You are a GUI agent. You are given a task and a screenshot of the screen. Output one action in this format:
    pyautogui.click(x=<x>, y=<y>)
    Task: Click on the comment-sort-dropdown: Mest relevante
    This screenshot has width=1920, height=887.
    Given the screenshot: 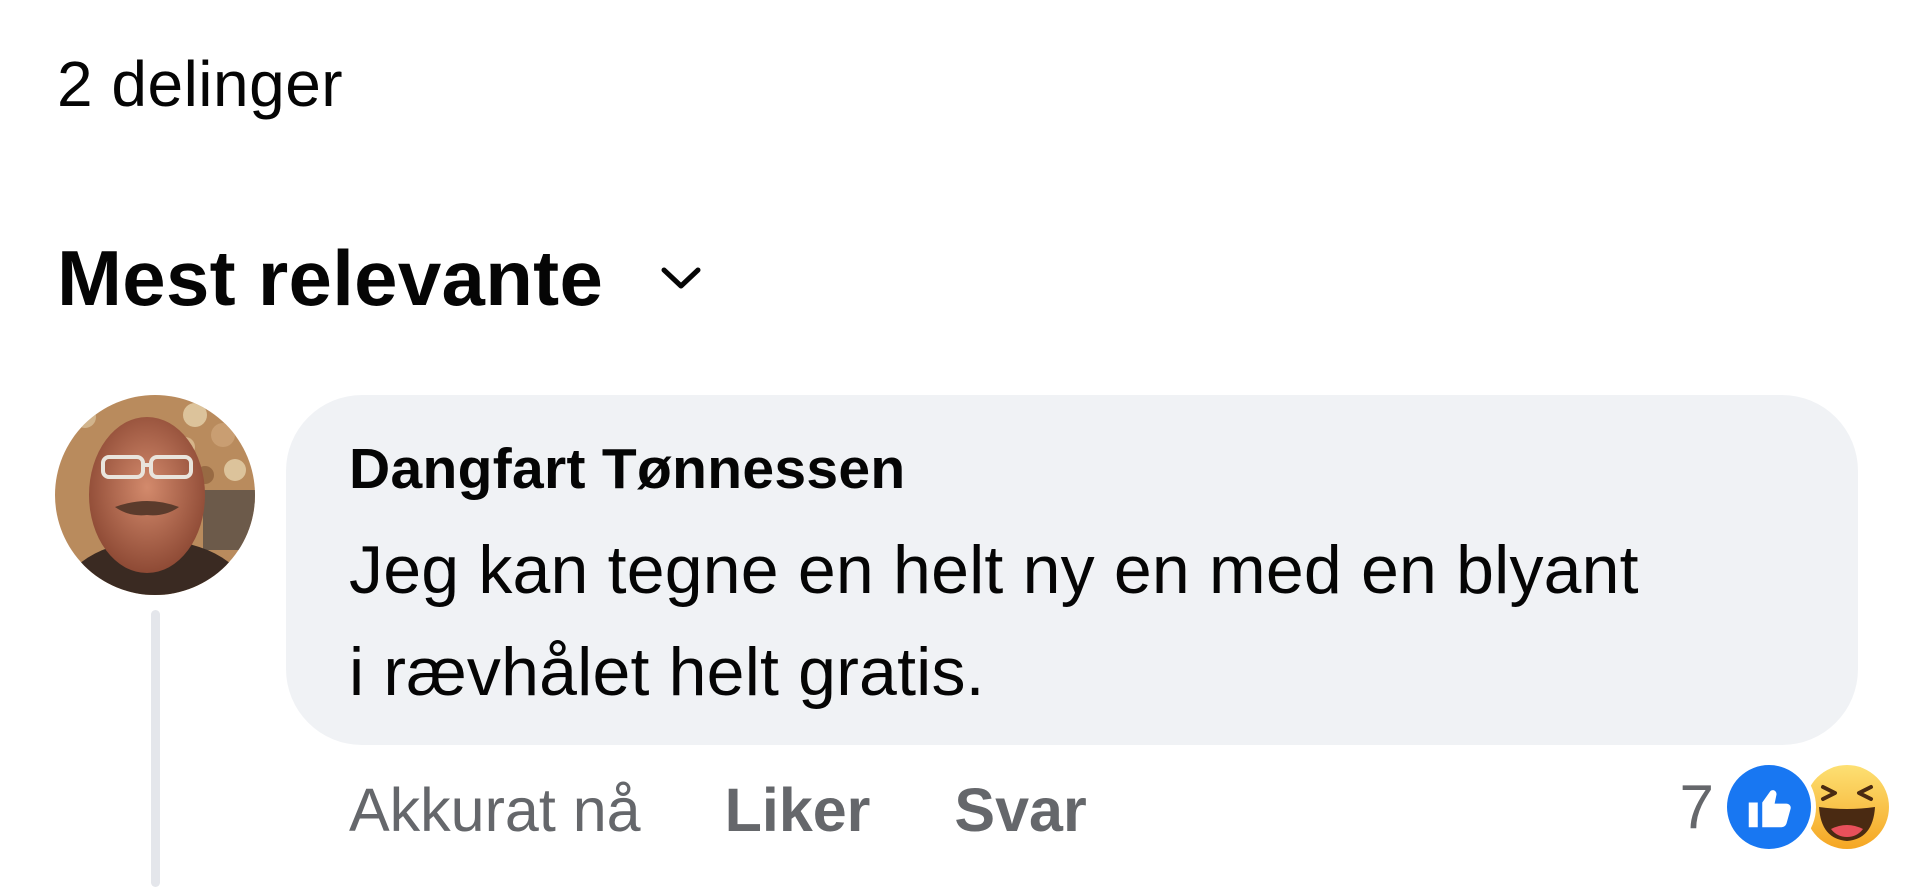 What is the action you would take?
    pyautogui.click(x=382, y=278)
    